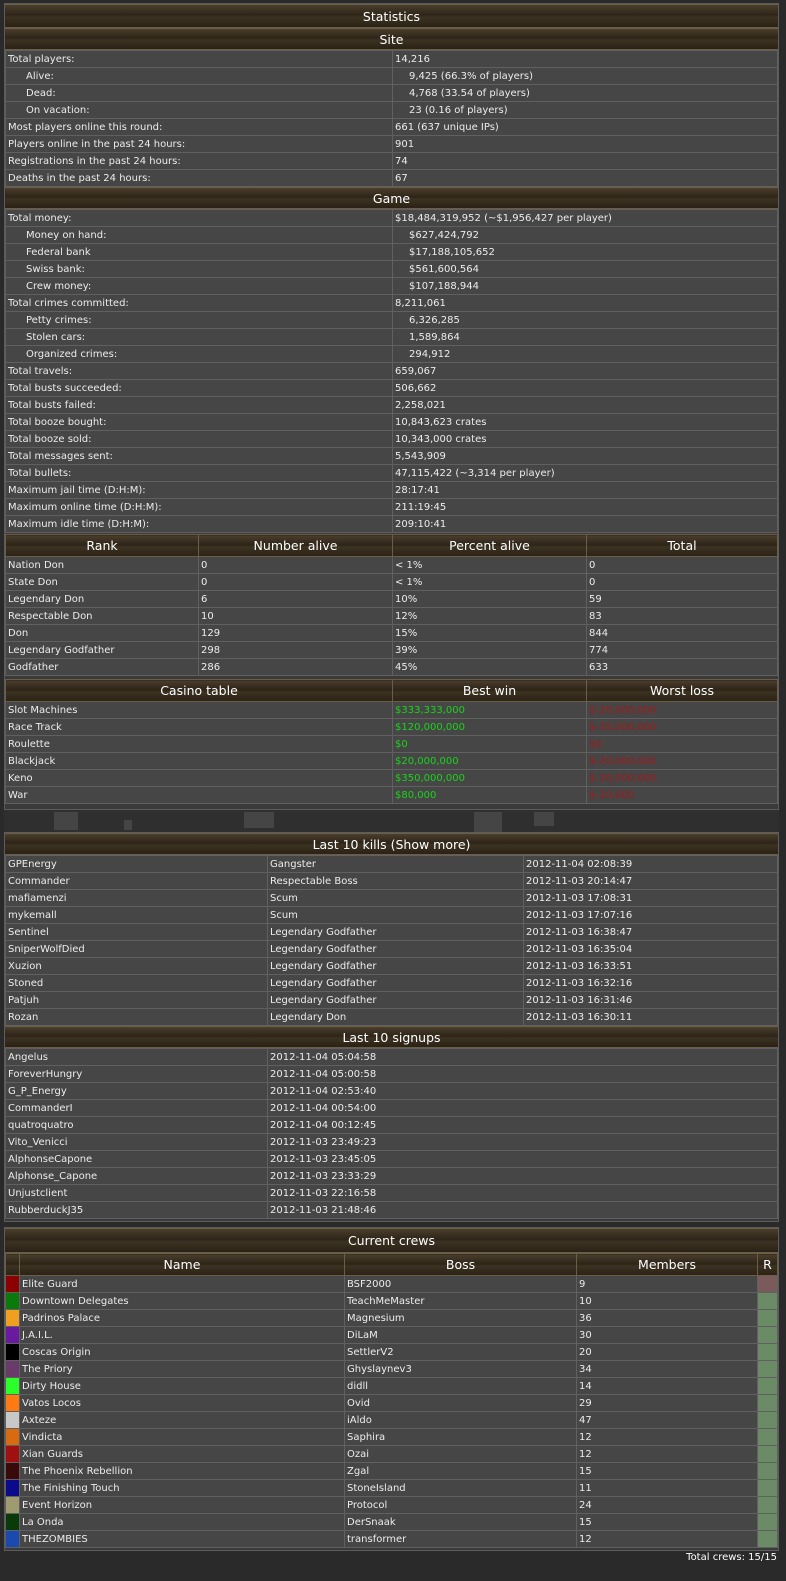 Image resolution: width=786 pixels, height=1581 pixels. Describe the element at coordinates (182, 1437) in the screenshot. I see `crew-name: Vindicta` at that location.